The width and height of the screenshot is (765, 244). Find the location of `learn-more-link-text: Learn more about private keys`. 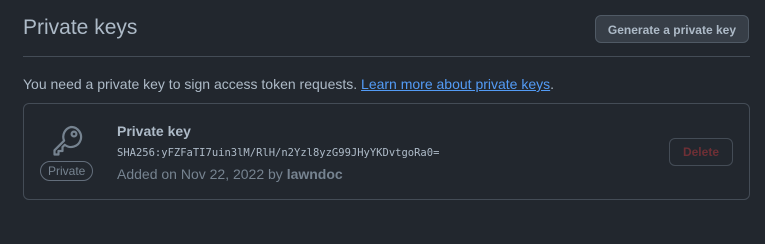

learn-more-link-text: Learn more about private keys is located at coordinates (456, 84).